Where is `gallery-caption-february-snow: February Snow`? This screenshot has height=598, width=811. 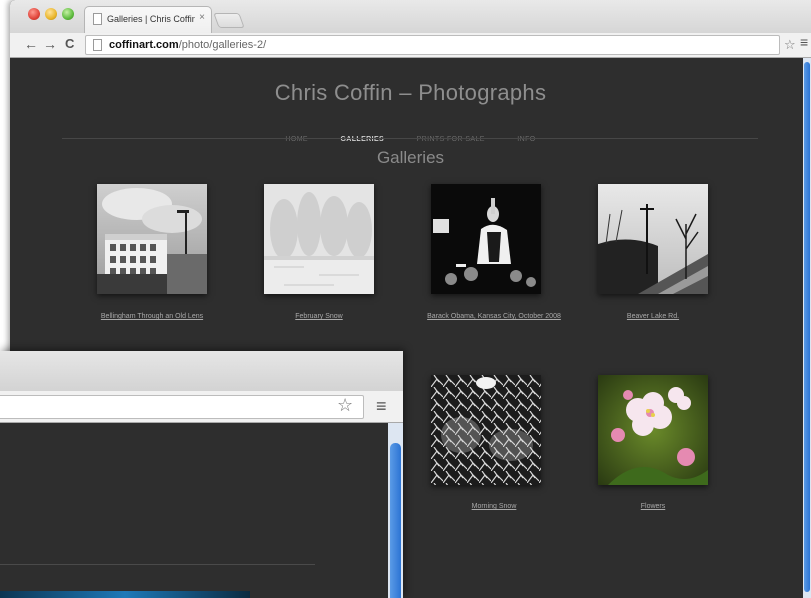 gallery-caption-february-snow: February Snow is located at coordinates (319, 317).